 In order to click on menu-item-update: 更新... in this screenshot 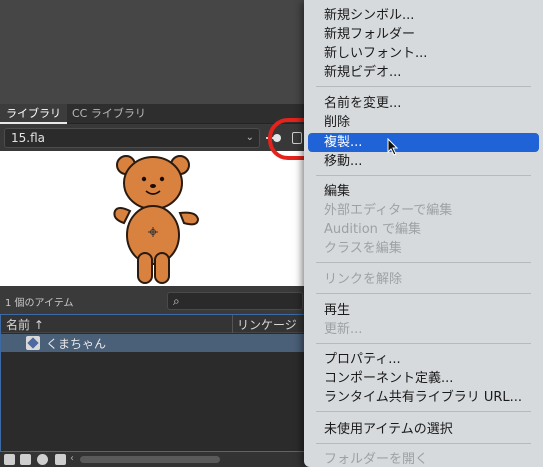, I will do `click(343, 329)`.